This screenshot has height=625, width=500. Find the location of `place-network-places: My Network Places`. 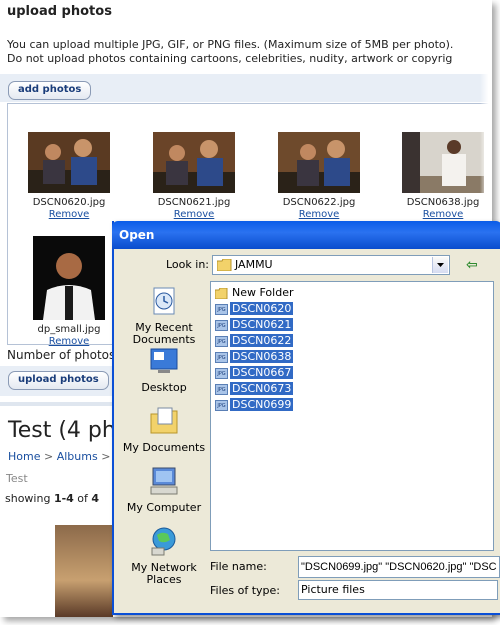

place-network-places: My Network Places is located at coordinates (164, 555).